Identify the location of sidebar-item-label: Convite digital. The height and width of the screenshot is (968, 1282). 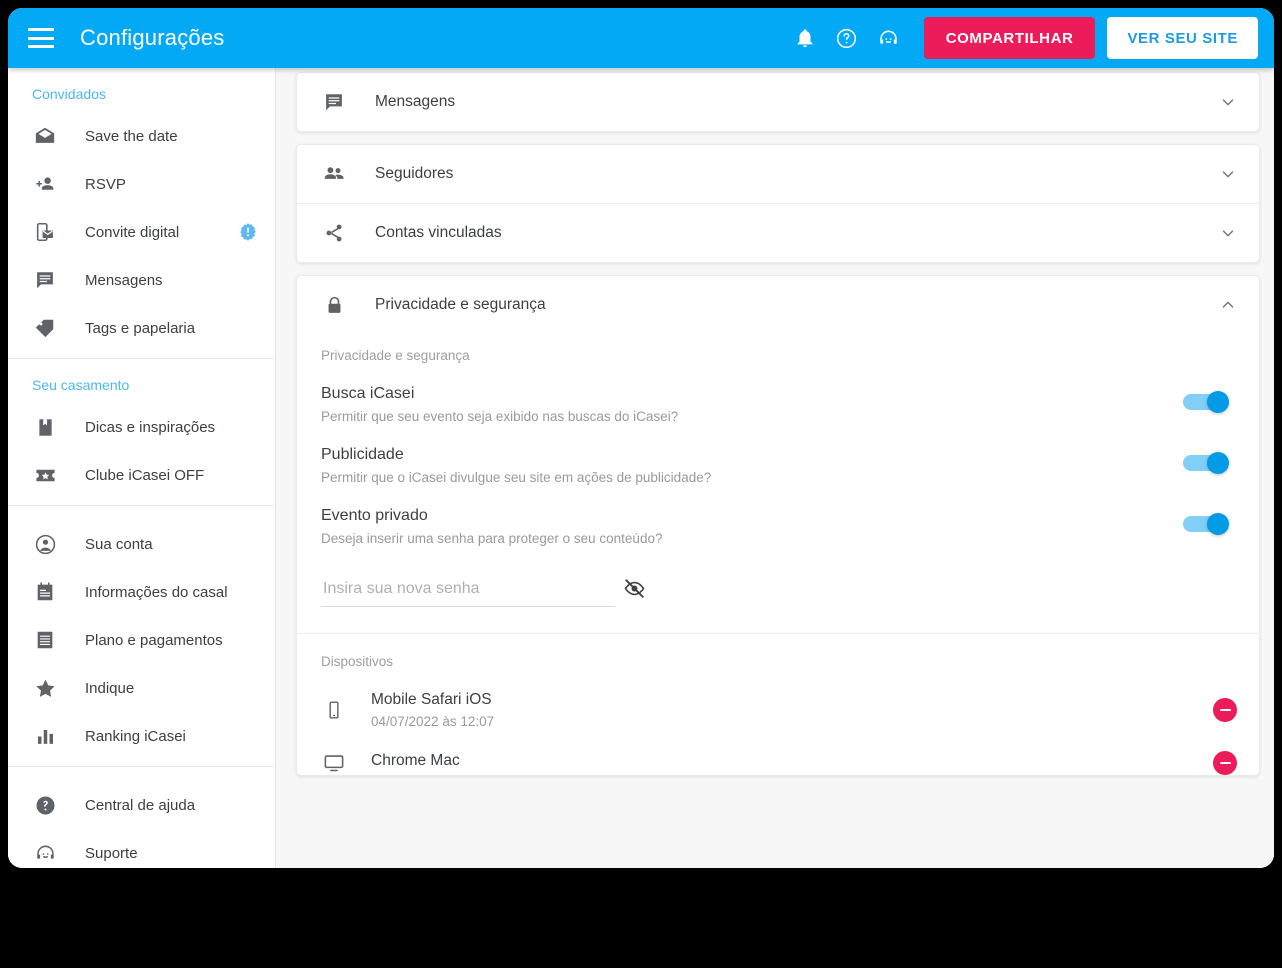
(132, 232).